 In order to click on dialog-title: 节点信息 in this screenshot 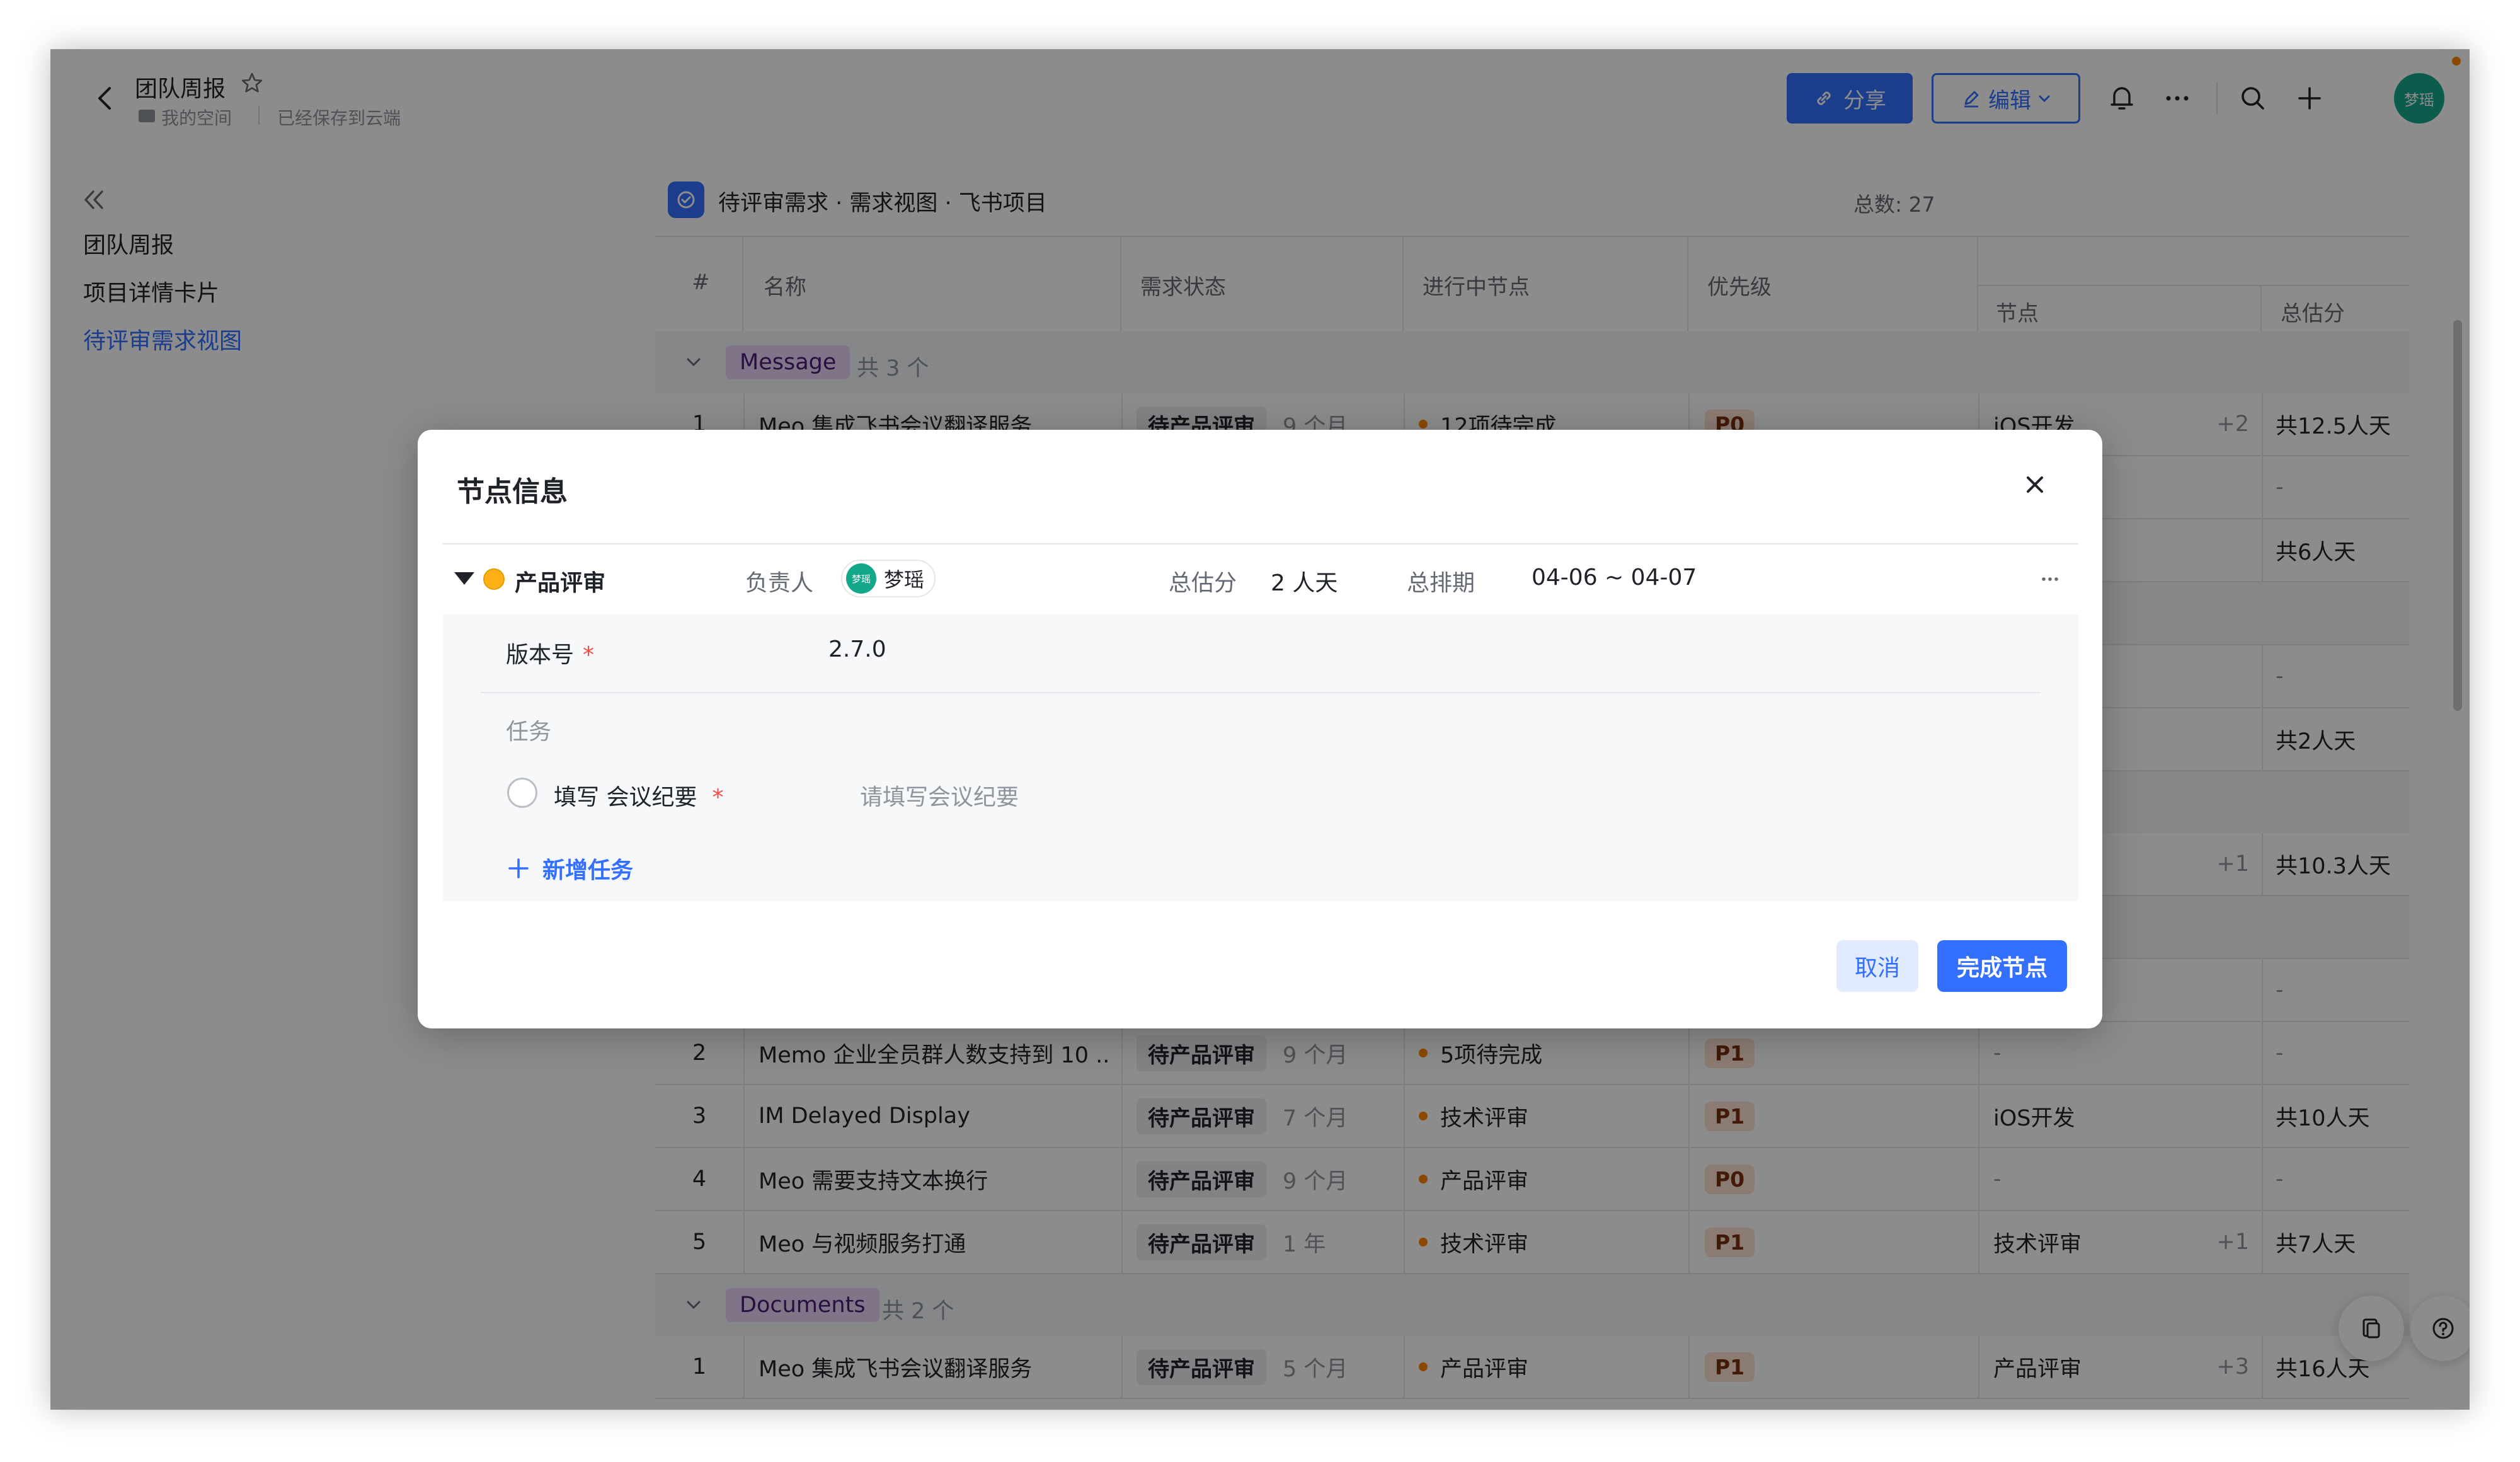, I will do `click(512, 492)`.